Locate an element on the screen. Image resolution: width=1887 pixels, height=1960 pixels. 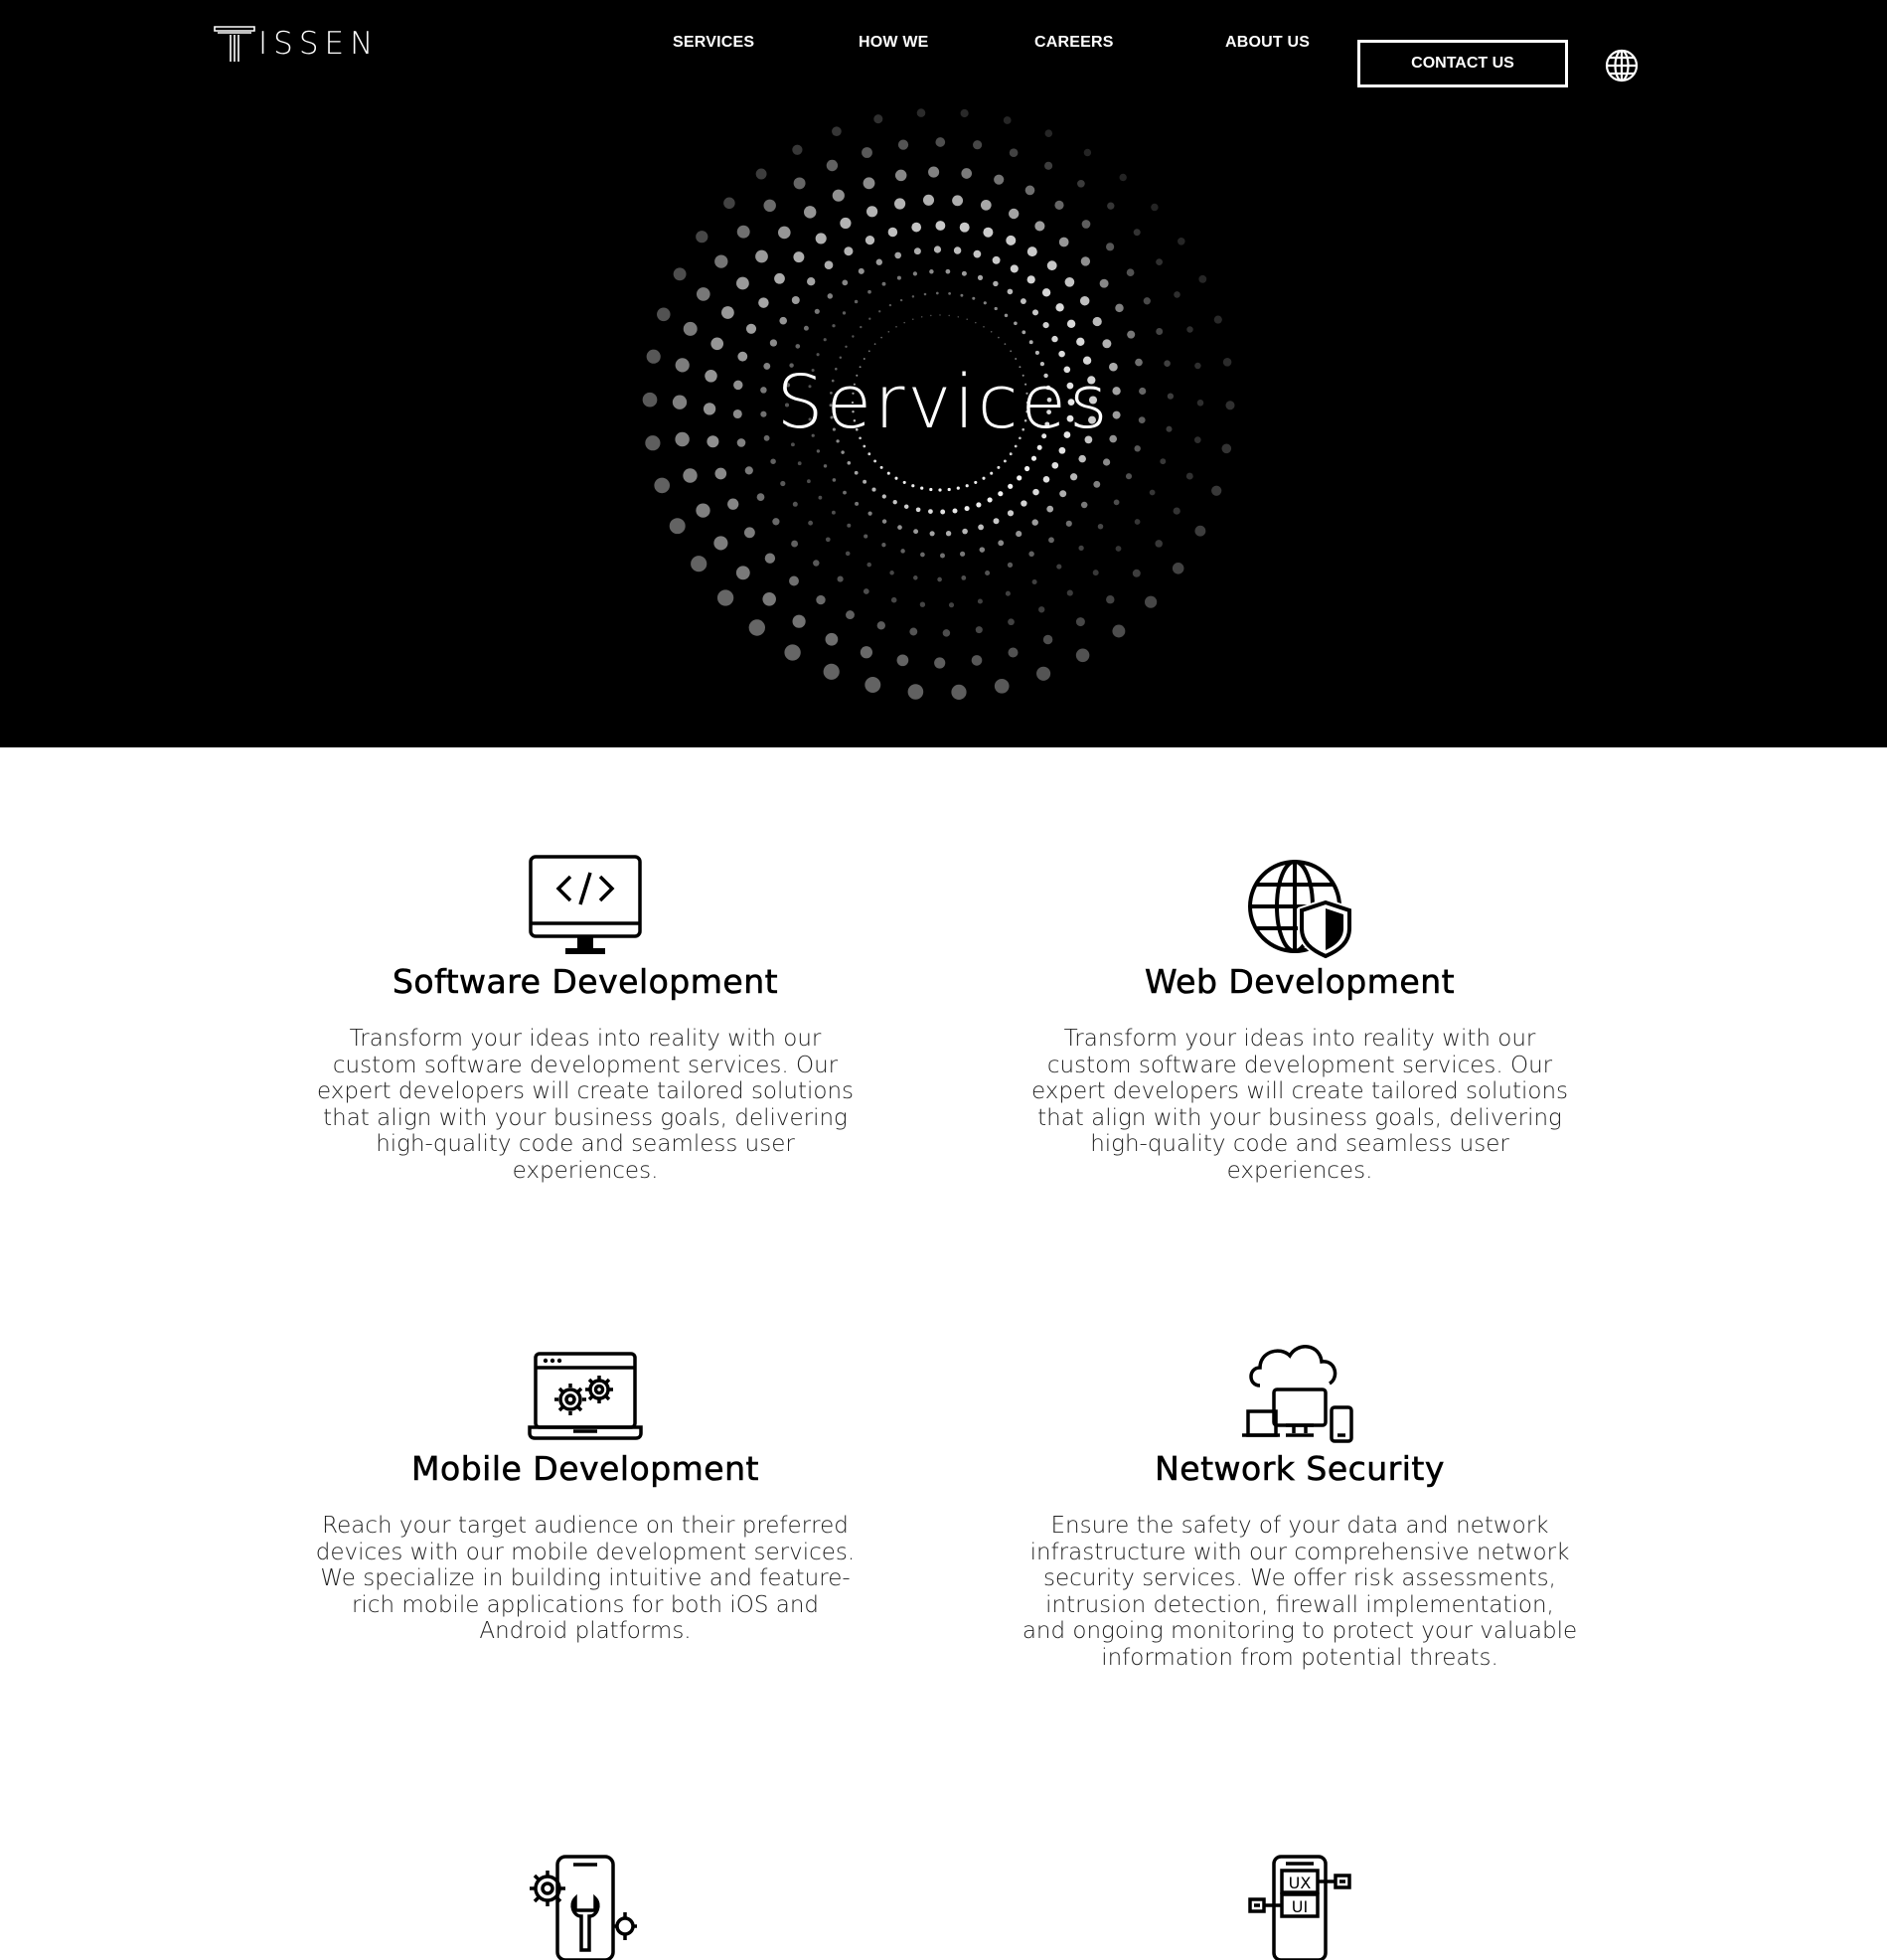
nav-careers: CAREERS is located at coordinates (1074, 43).